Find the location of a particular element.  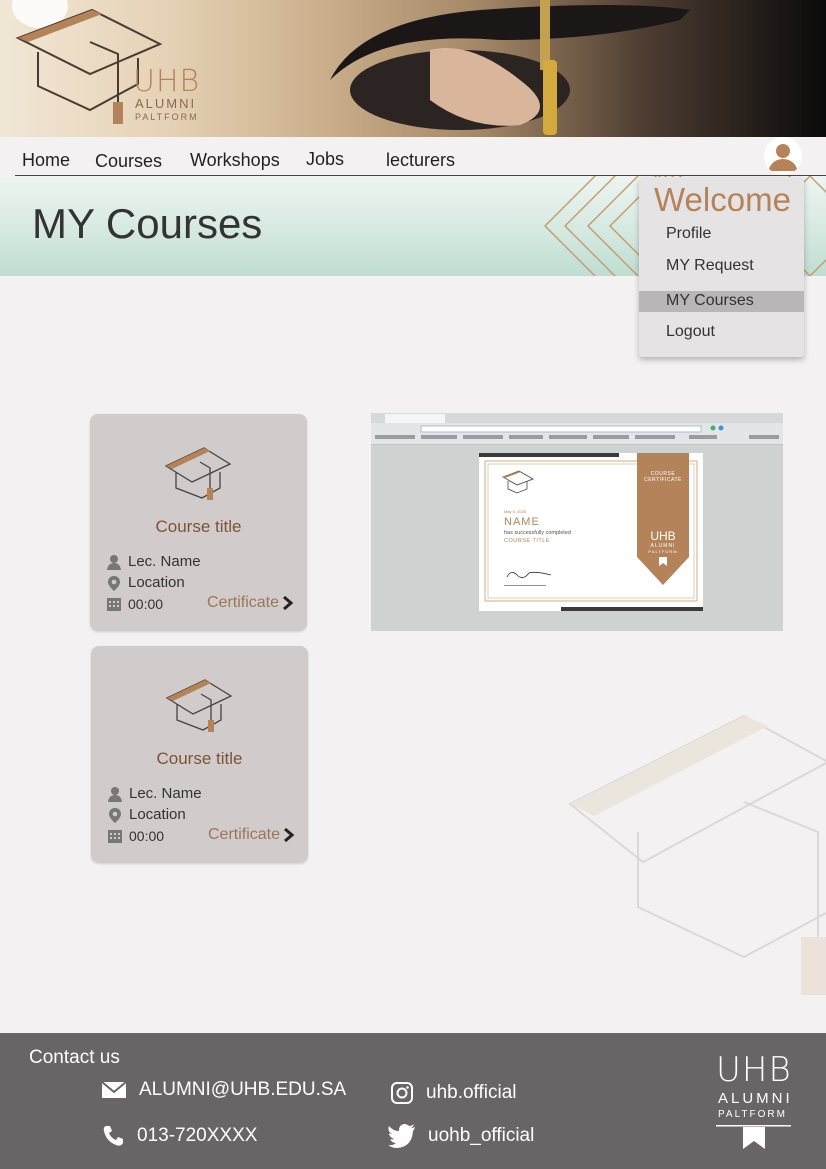

page-title: MY Courses is located at coordinates (147, 223).